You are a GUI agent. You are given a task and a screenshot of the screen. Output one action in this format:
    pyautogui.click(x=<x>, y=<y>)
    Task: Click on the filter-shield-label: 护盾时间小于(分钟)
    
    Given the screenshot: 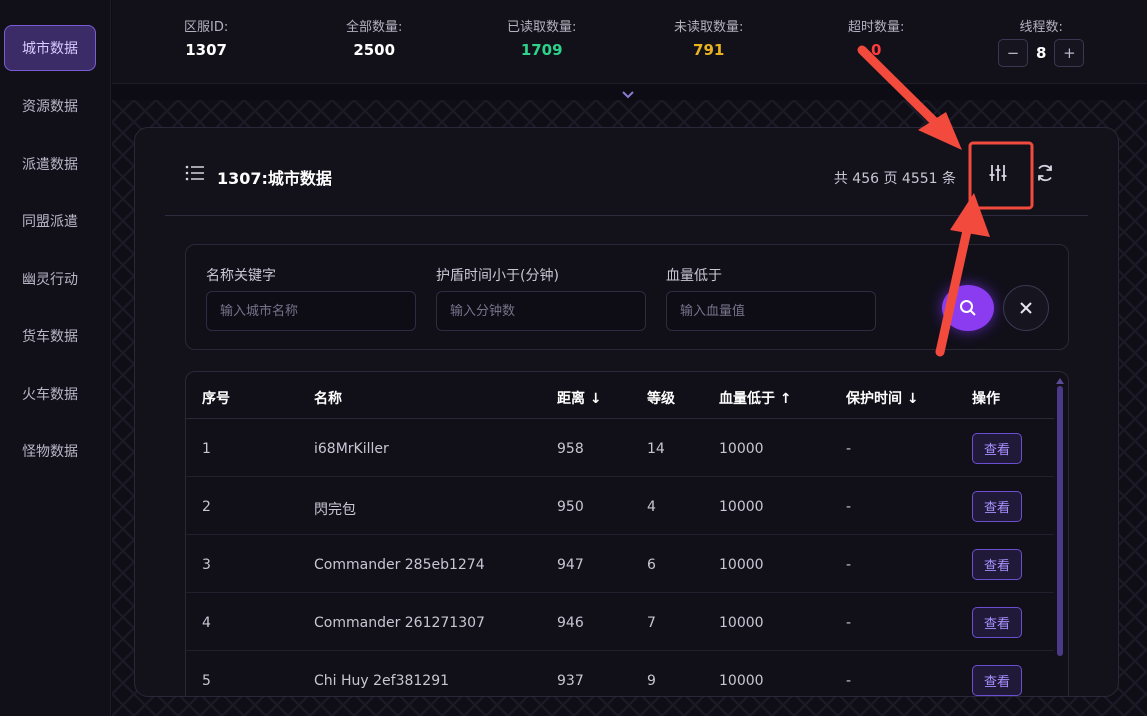 What is the action you would take?
    pyautogui.click(x=497, y=276)
    